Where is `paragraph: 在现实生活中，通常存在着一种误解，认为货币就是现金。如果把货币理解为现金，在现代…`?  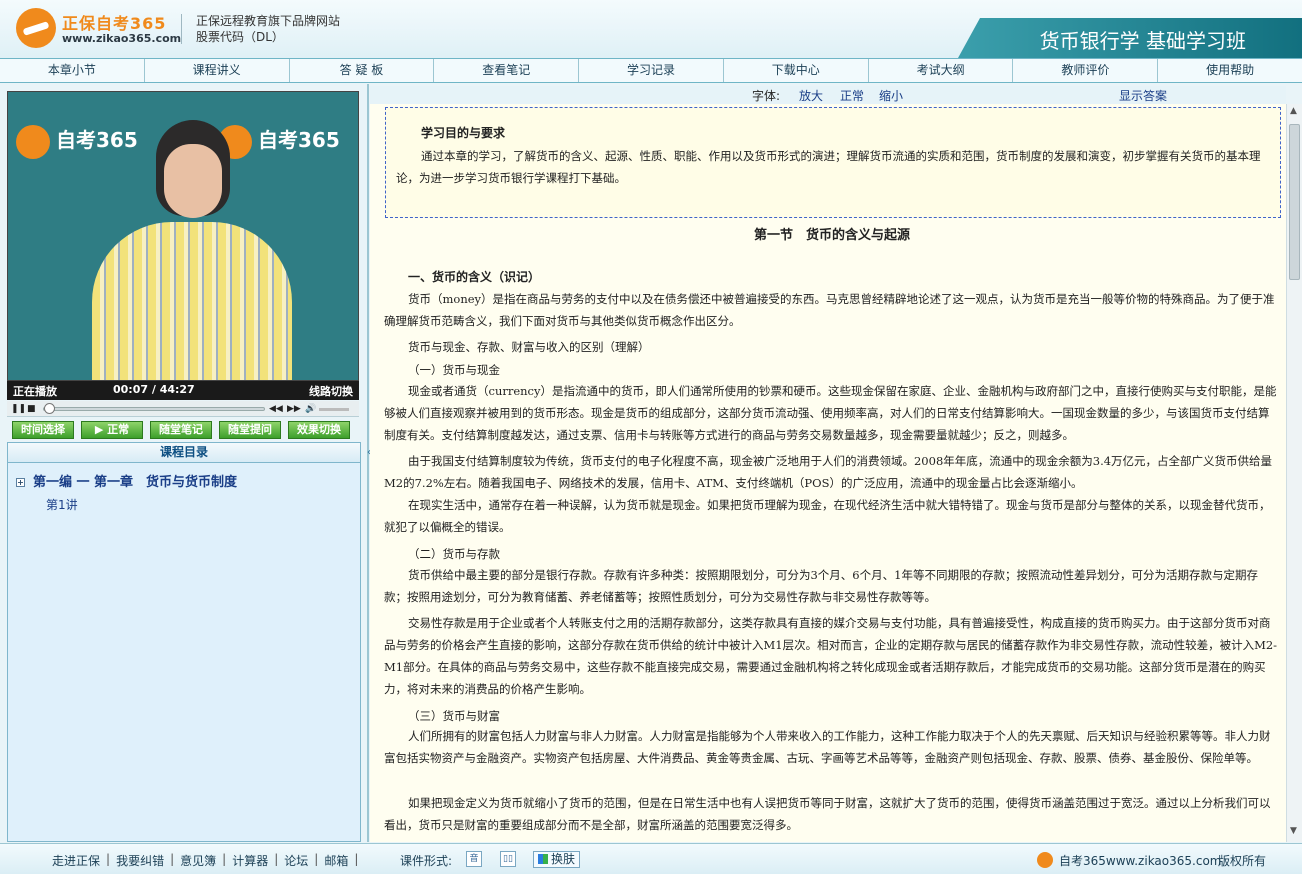
paragraph: 在现实生活中，通常存在着一种误解，认为货币就是现金。如果把货币理解为现金，在现代… is located at coordinates (827, 516).